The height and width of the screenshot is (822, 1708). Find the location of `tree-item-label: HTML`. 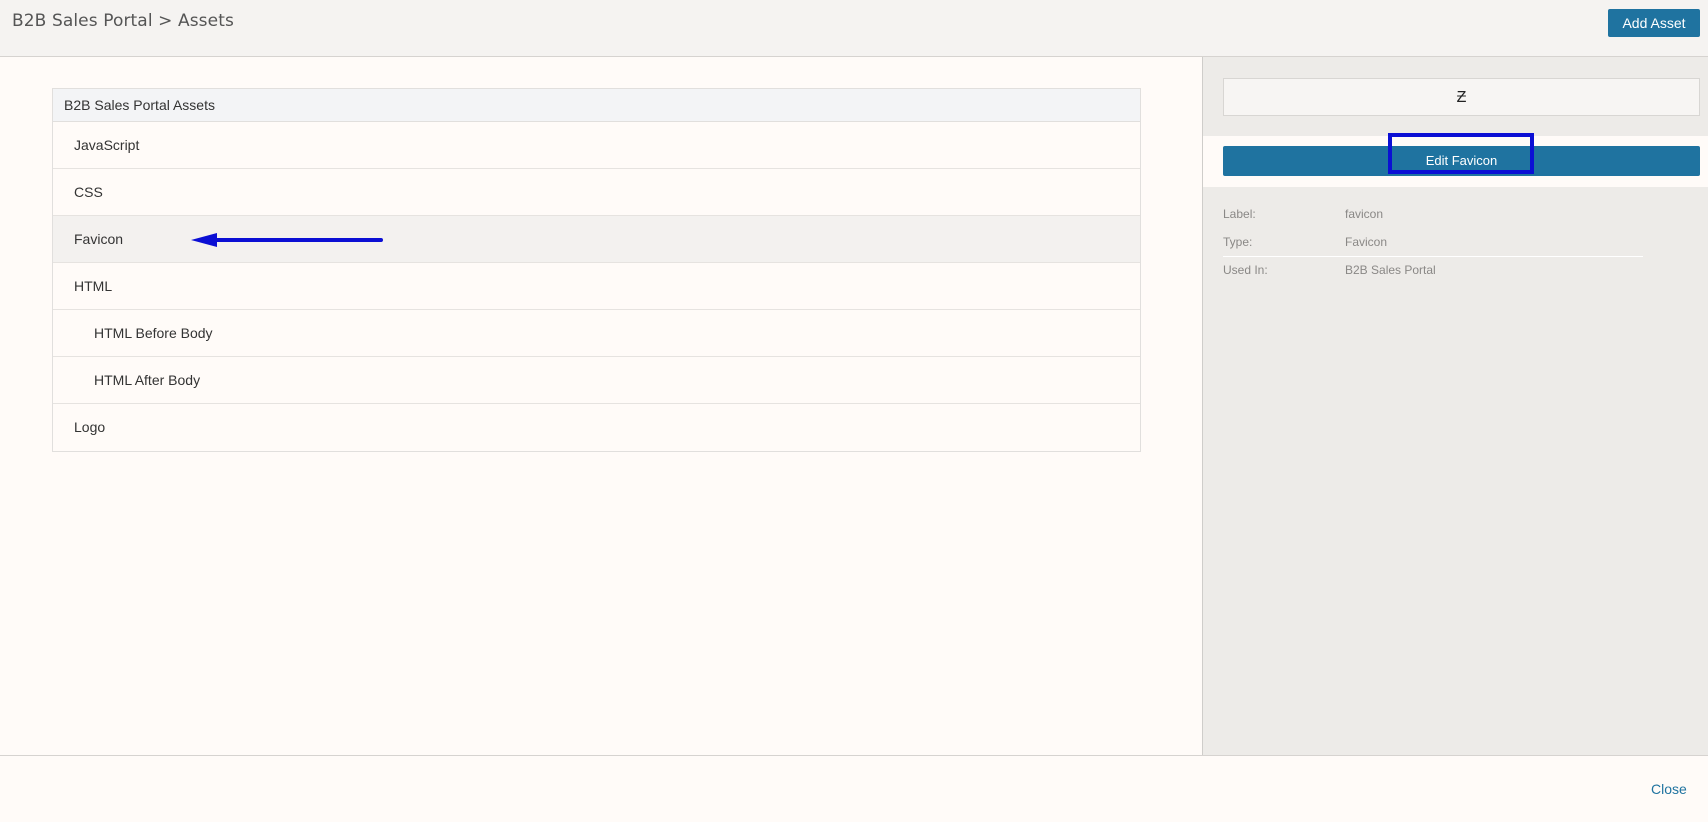

tree-item-label: HTML is located at coordinates (93, 286).